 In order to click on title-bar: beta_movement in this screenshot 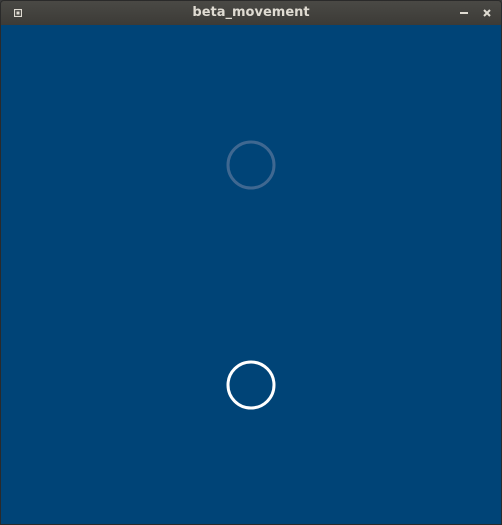, I will do `click(251, 13)`.